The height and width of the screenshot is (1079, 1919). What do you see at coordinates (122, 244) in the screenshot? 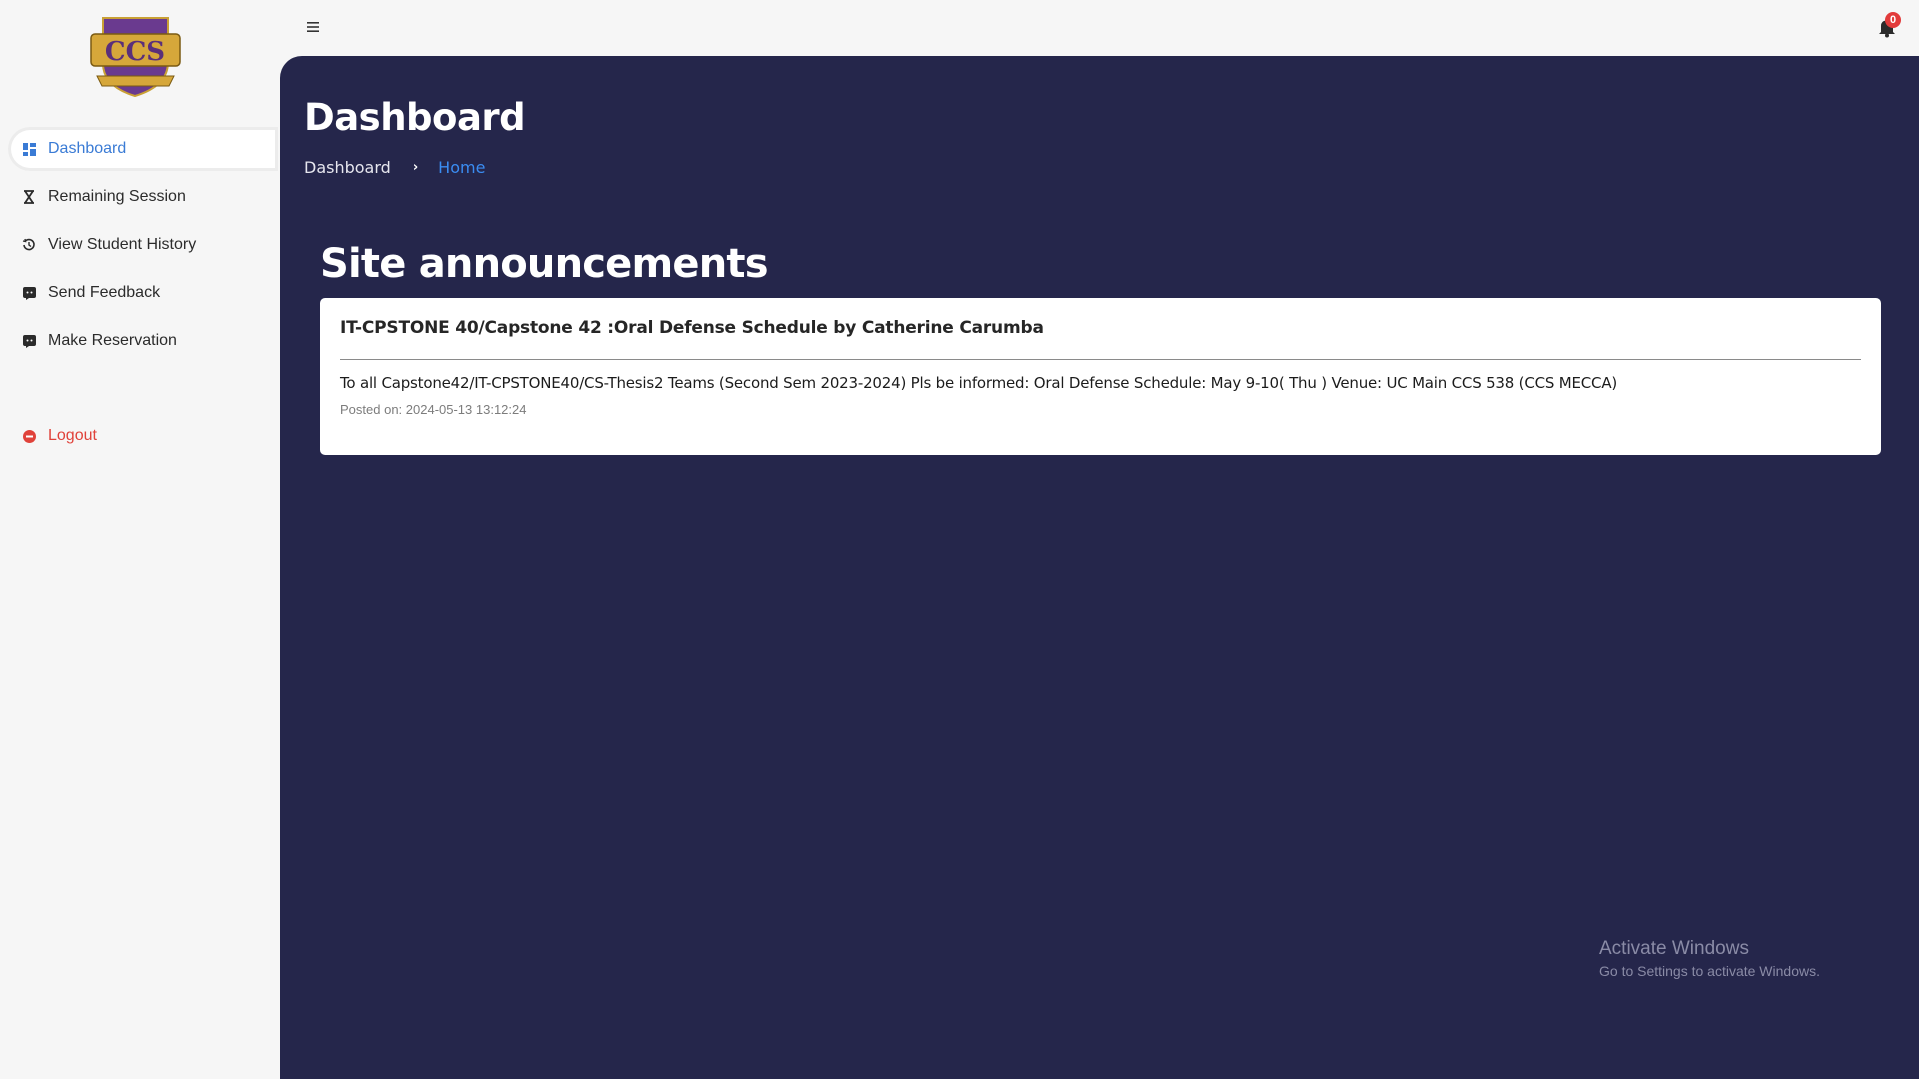
I see `sidebar-item-label: View Student History` at bounding box center [122, 244].